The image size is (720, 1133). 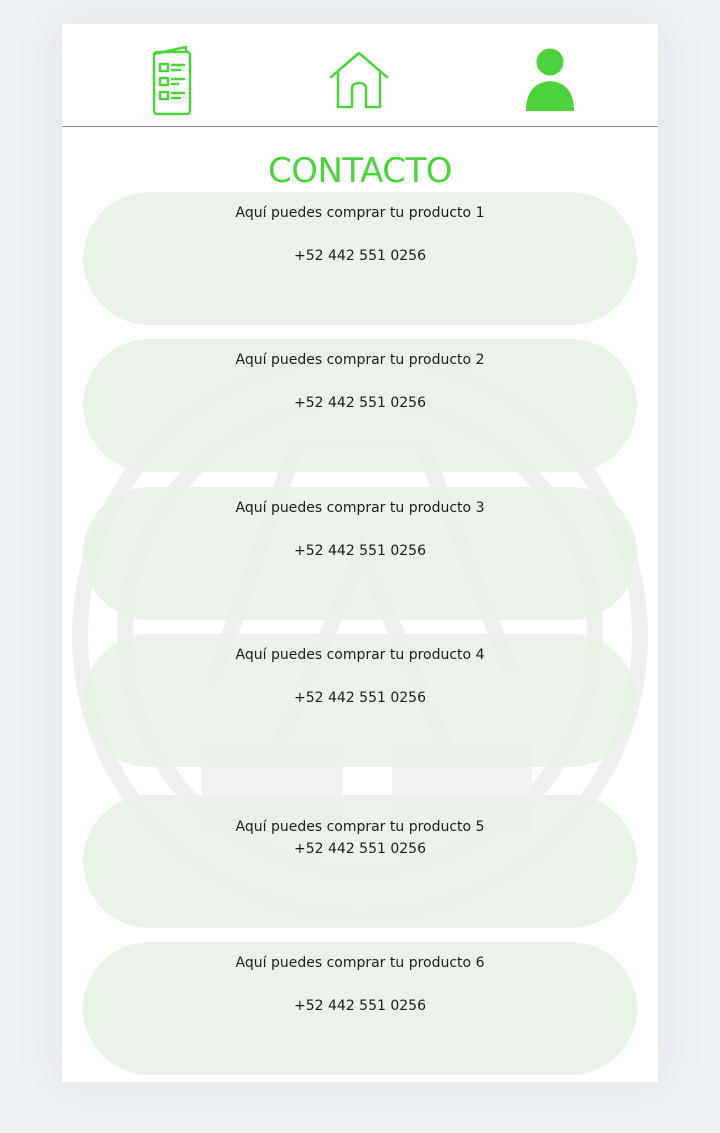 What do you see at coordinates (360, 655) in the screenshot?
I see `contact-card-label: Aquí puedes comprar tu producto 4` at bounding box center [360, 655].